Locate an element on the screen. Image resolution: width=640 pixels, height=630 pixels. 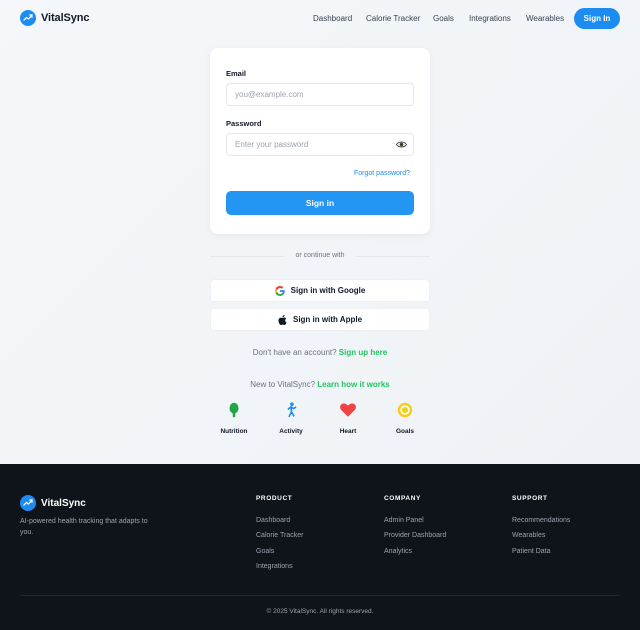
apple-sign-in-button: Sign in with Apple is located at coordinates (320, 319).